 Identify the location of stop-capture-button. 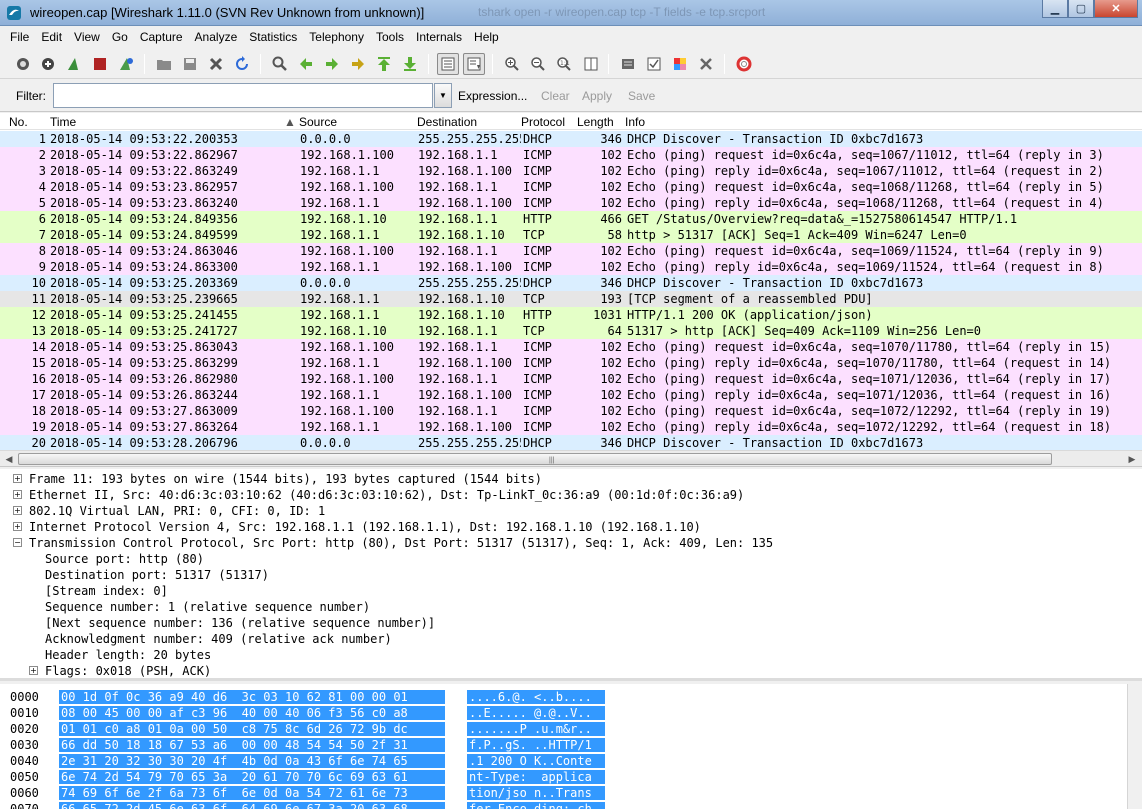
(100, 64).